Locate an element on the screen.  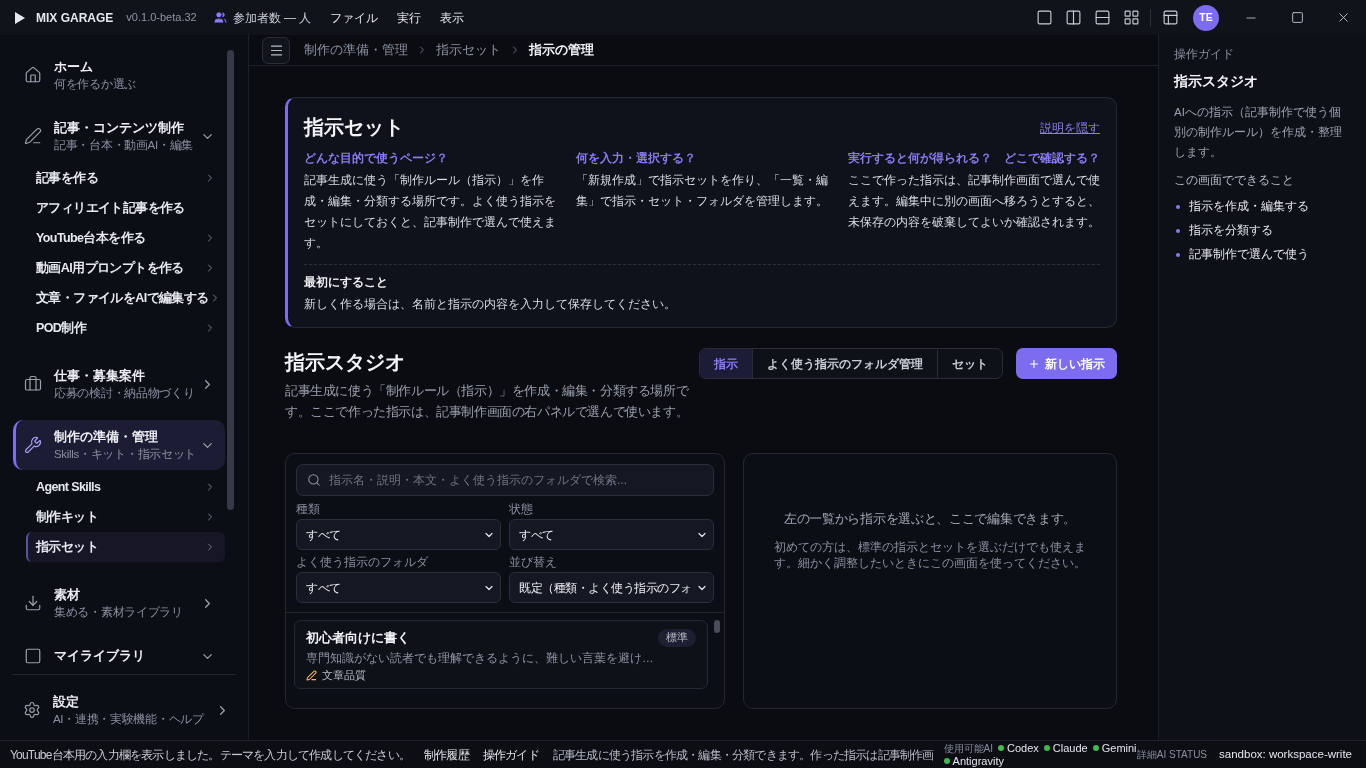
sidebar-group: 制作の準備・管理 Skills・キット・指示セット is located at coordinates (119, 445).